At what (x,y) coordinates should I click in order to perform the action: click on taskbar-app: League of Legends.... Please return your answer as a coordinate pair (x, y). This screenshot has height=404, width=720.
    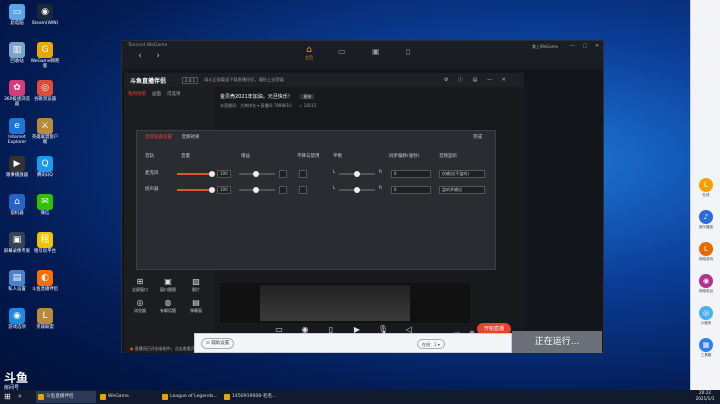
    Looking at the image, I should click on (190, 397).